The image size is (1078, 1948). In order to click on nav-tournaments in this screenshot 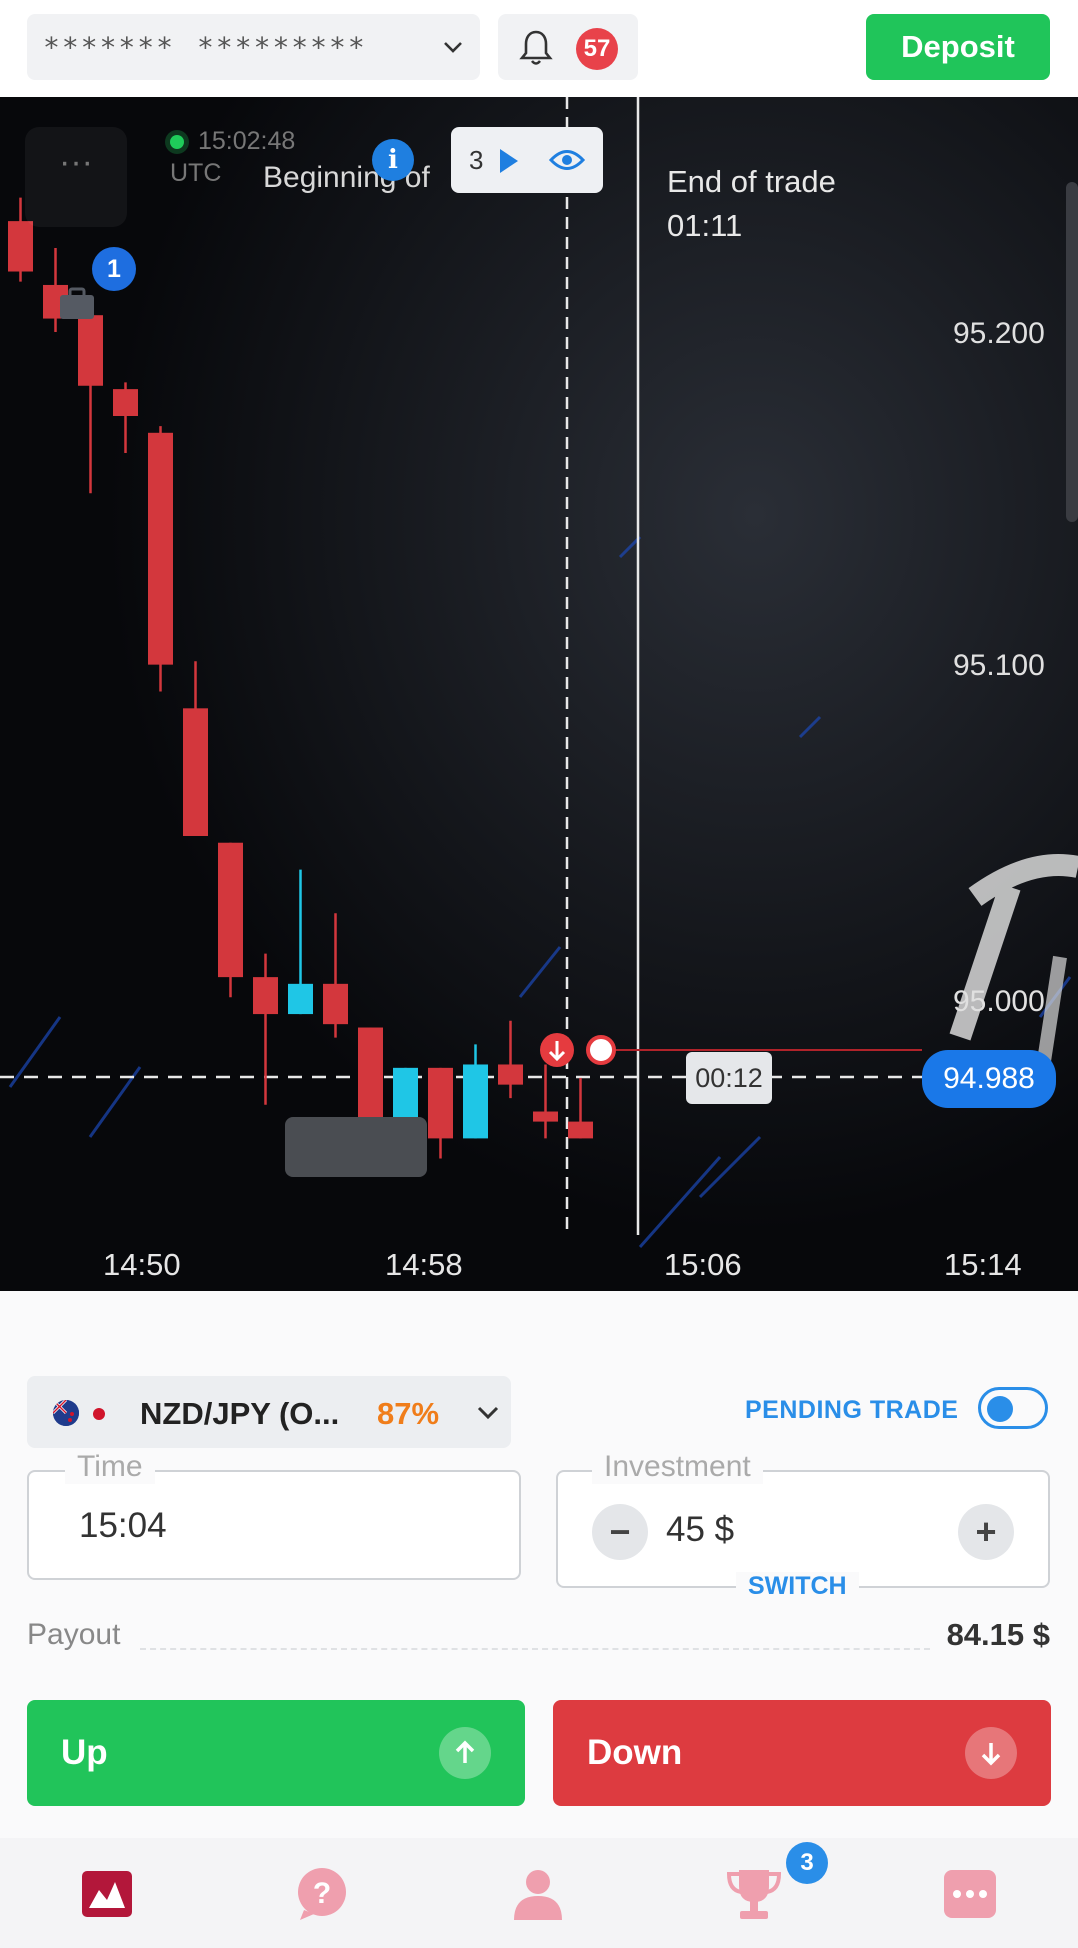, I will do `click(753, 1894)`.